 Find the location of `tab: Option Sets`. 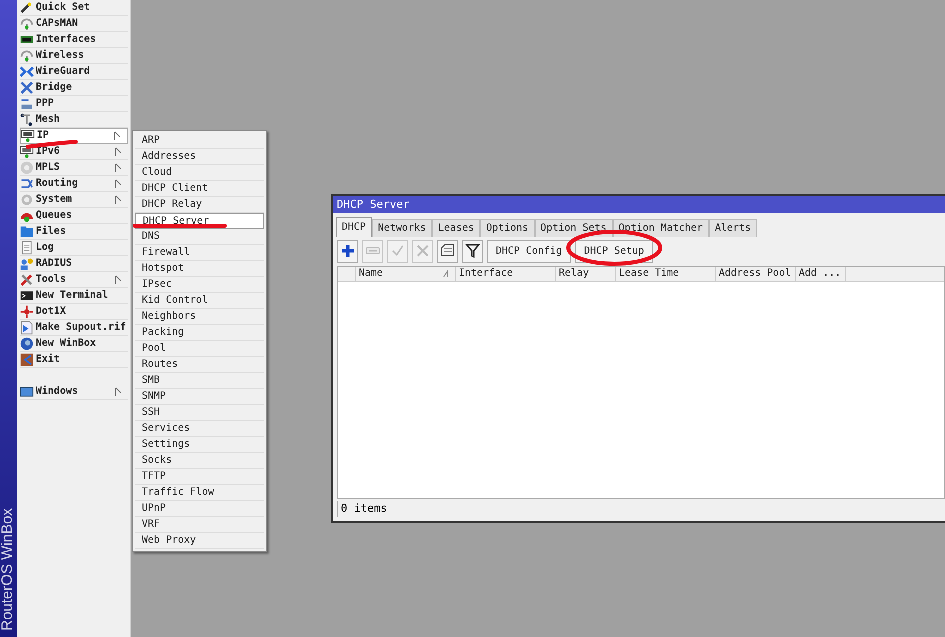

tab: Option Sets is located at coordinates (573, 228).